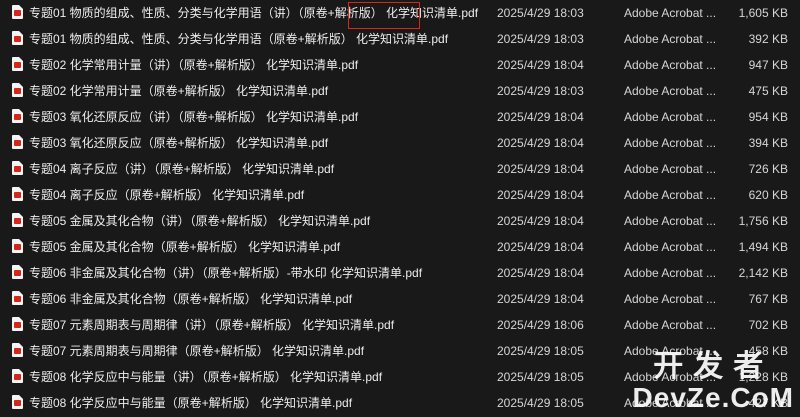  I want to click on file-size: 475 KB, so click(768, 91).